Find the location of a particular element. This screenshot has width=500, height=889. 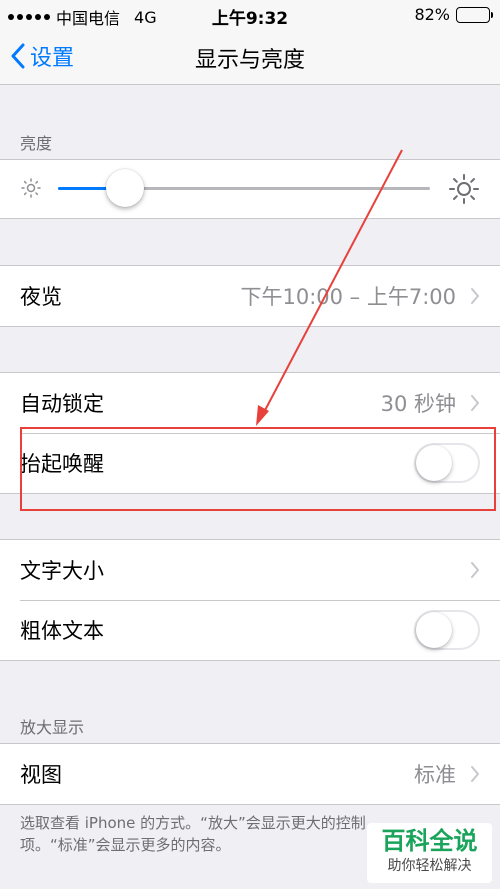

auto-lock-value-wrap: 30 秒钟 is located at coordinates (430, 403).